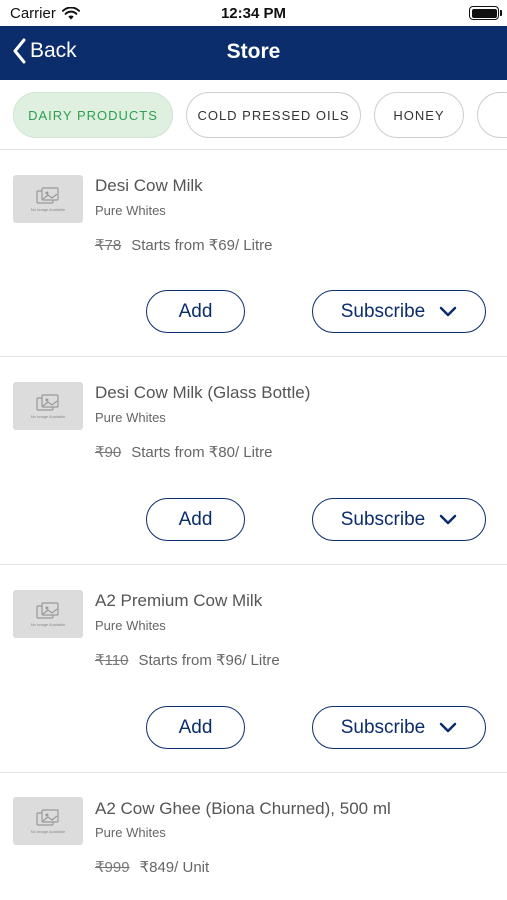 This screenshot has width=507, height=900. What do you see at coordinates (419, 115) in the screenshot?
I see `tab-honey: HONEY` at bounding box center [419, 115].